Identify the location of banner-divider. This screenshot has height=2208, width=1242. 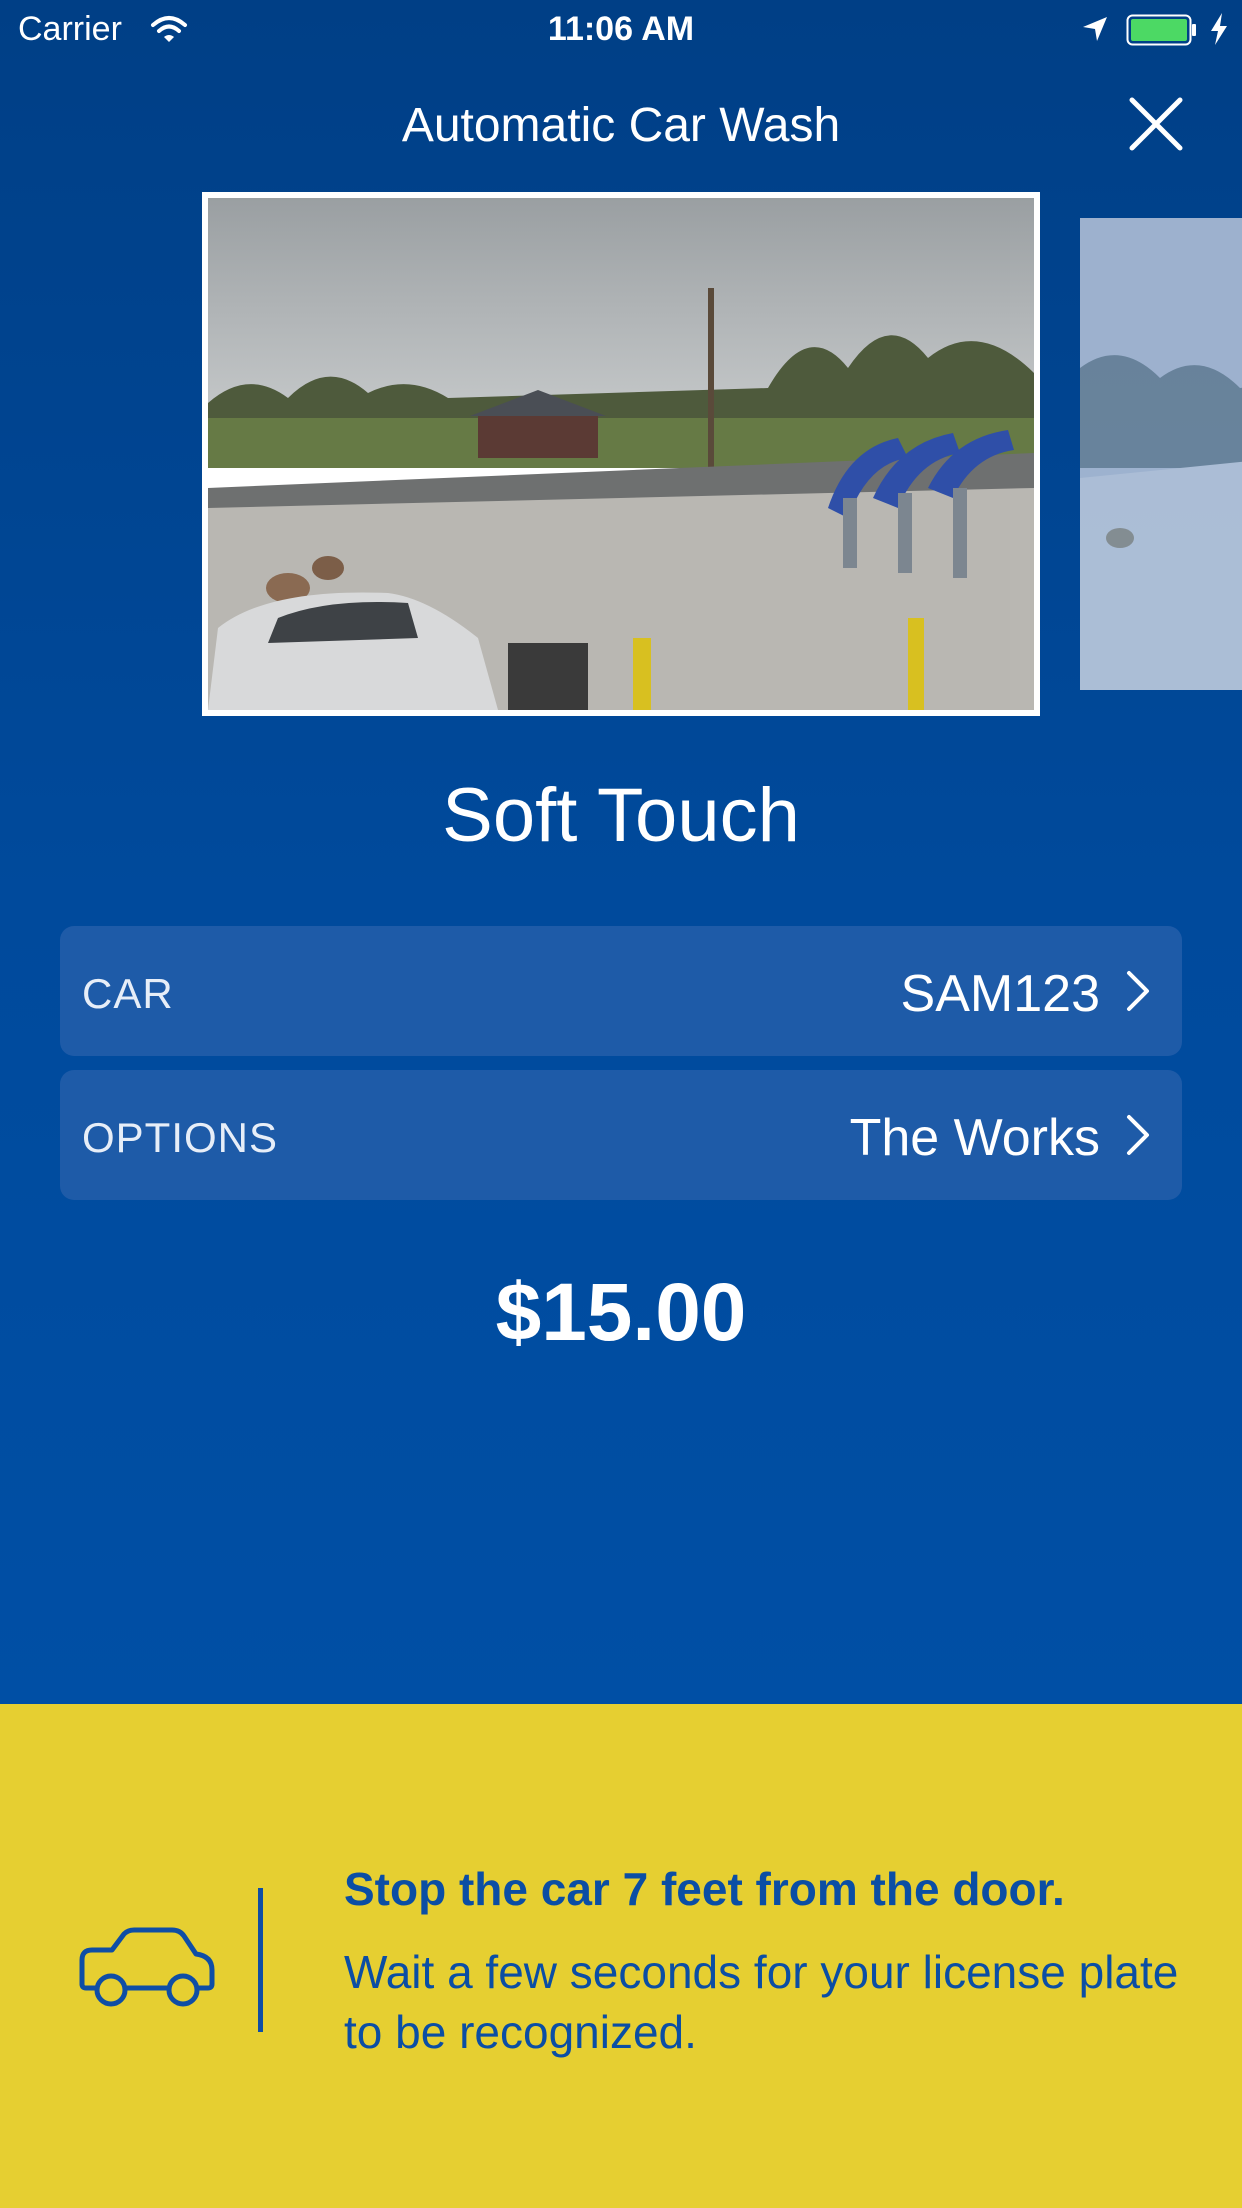
(260, 1960).